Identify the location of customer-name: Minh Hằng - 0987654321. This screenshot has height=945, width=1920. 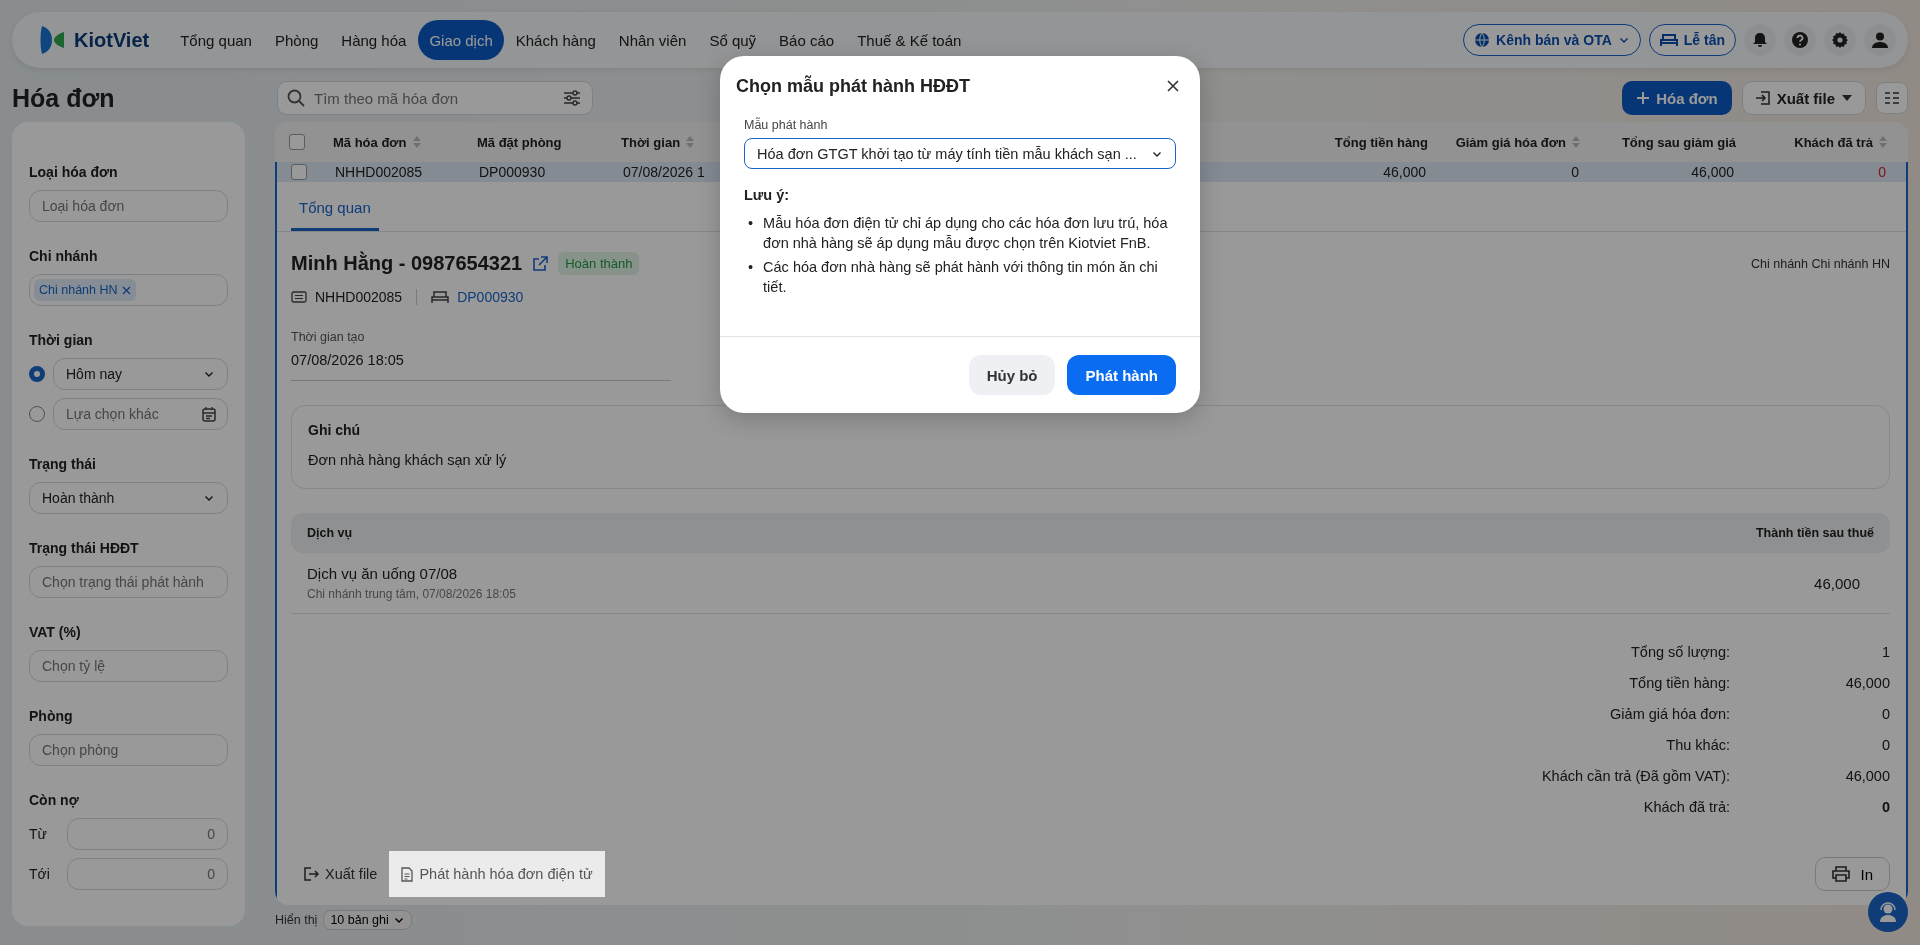
(407, 263).